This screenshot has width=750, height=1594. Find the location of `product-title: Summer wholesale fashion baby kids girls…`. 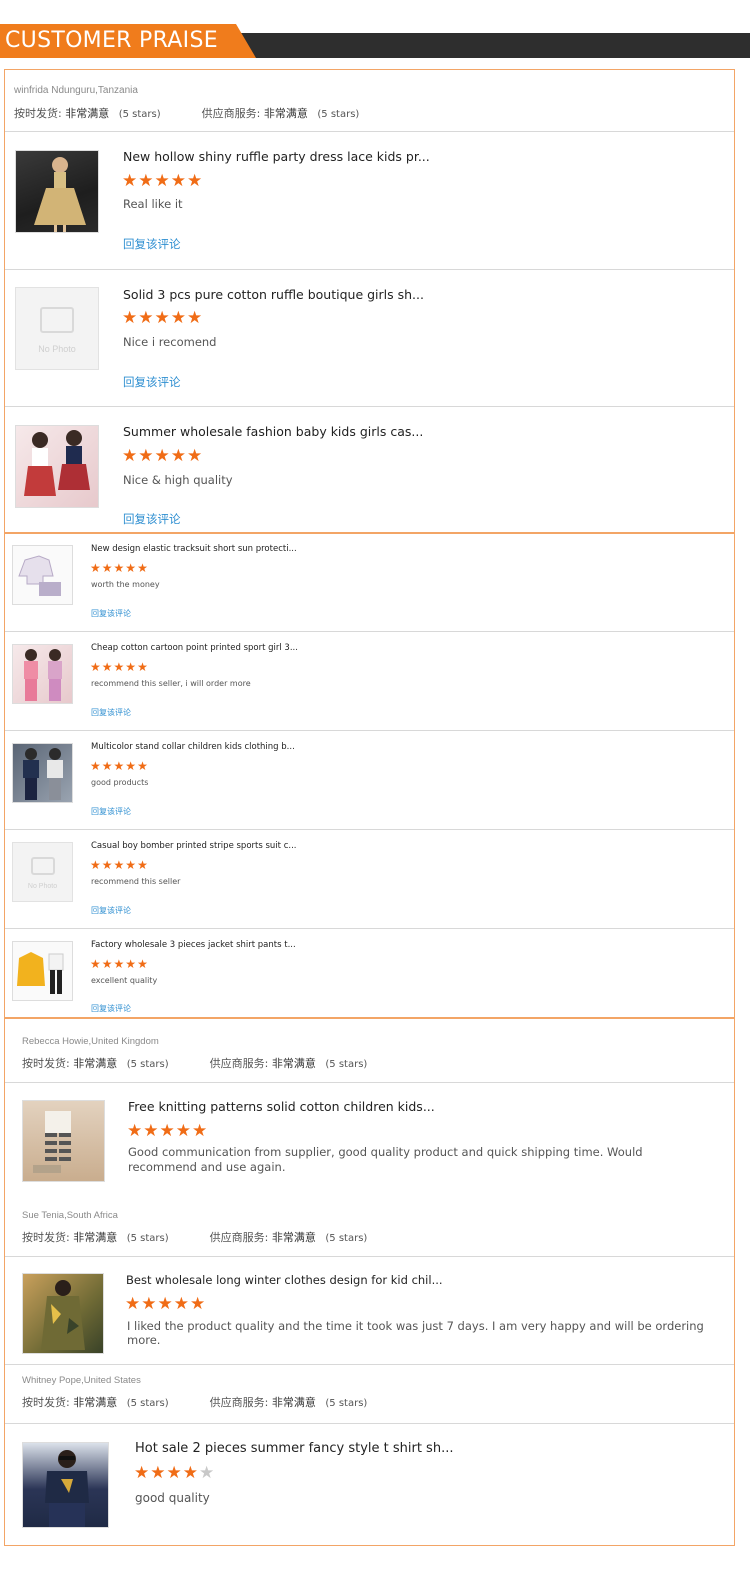

product-title: Summer wholesale fashion baby kids girls… is located at coordinates (273, 431).